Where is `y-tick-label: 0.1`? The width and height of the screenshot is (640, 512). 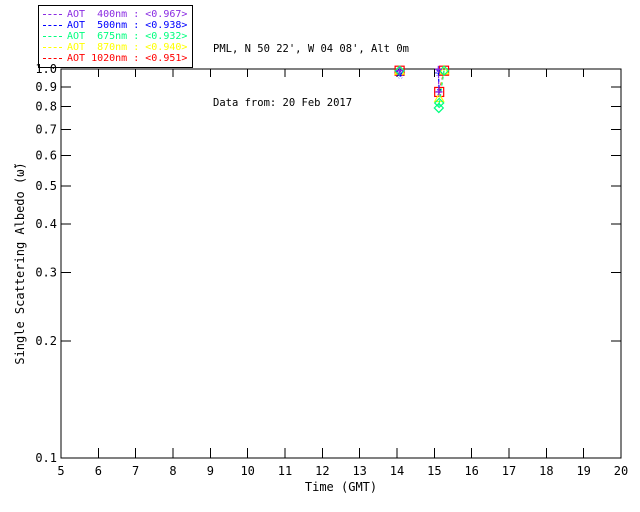 y-tick-label: 0.1 is located at coordinates (46, 458).